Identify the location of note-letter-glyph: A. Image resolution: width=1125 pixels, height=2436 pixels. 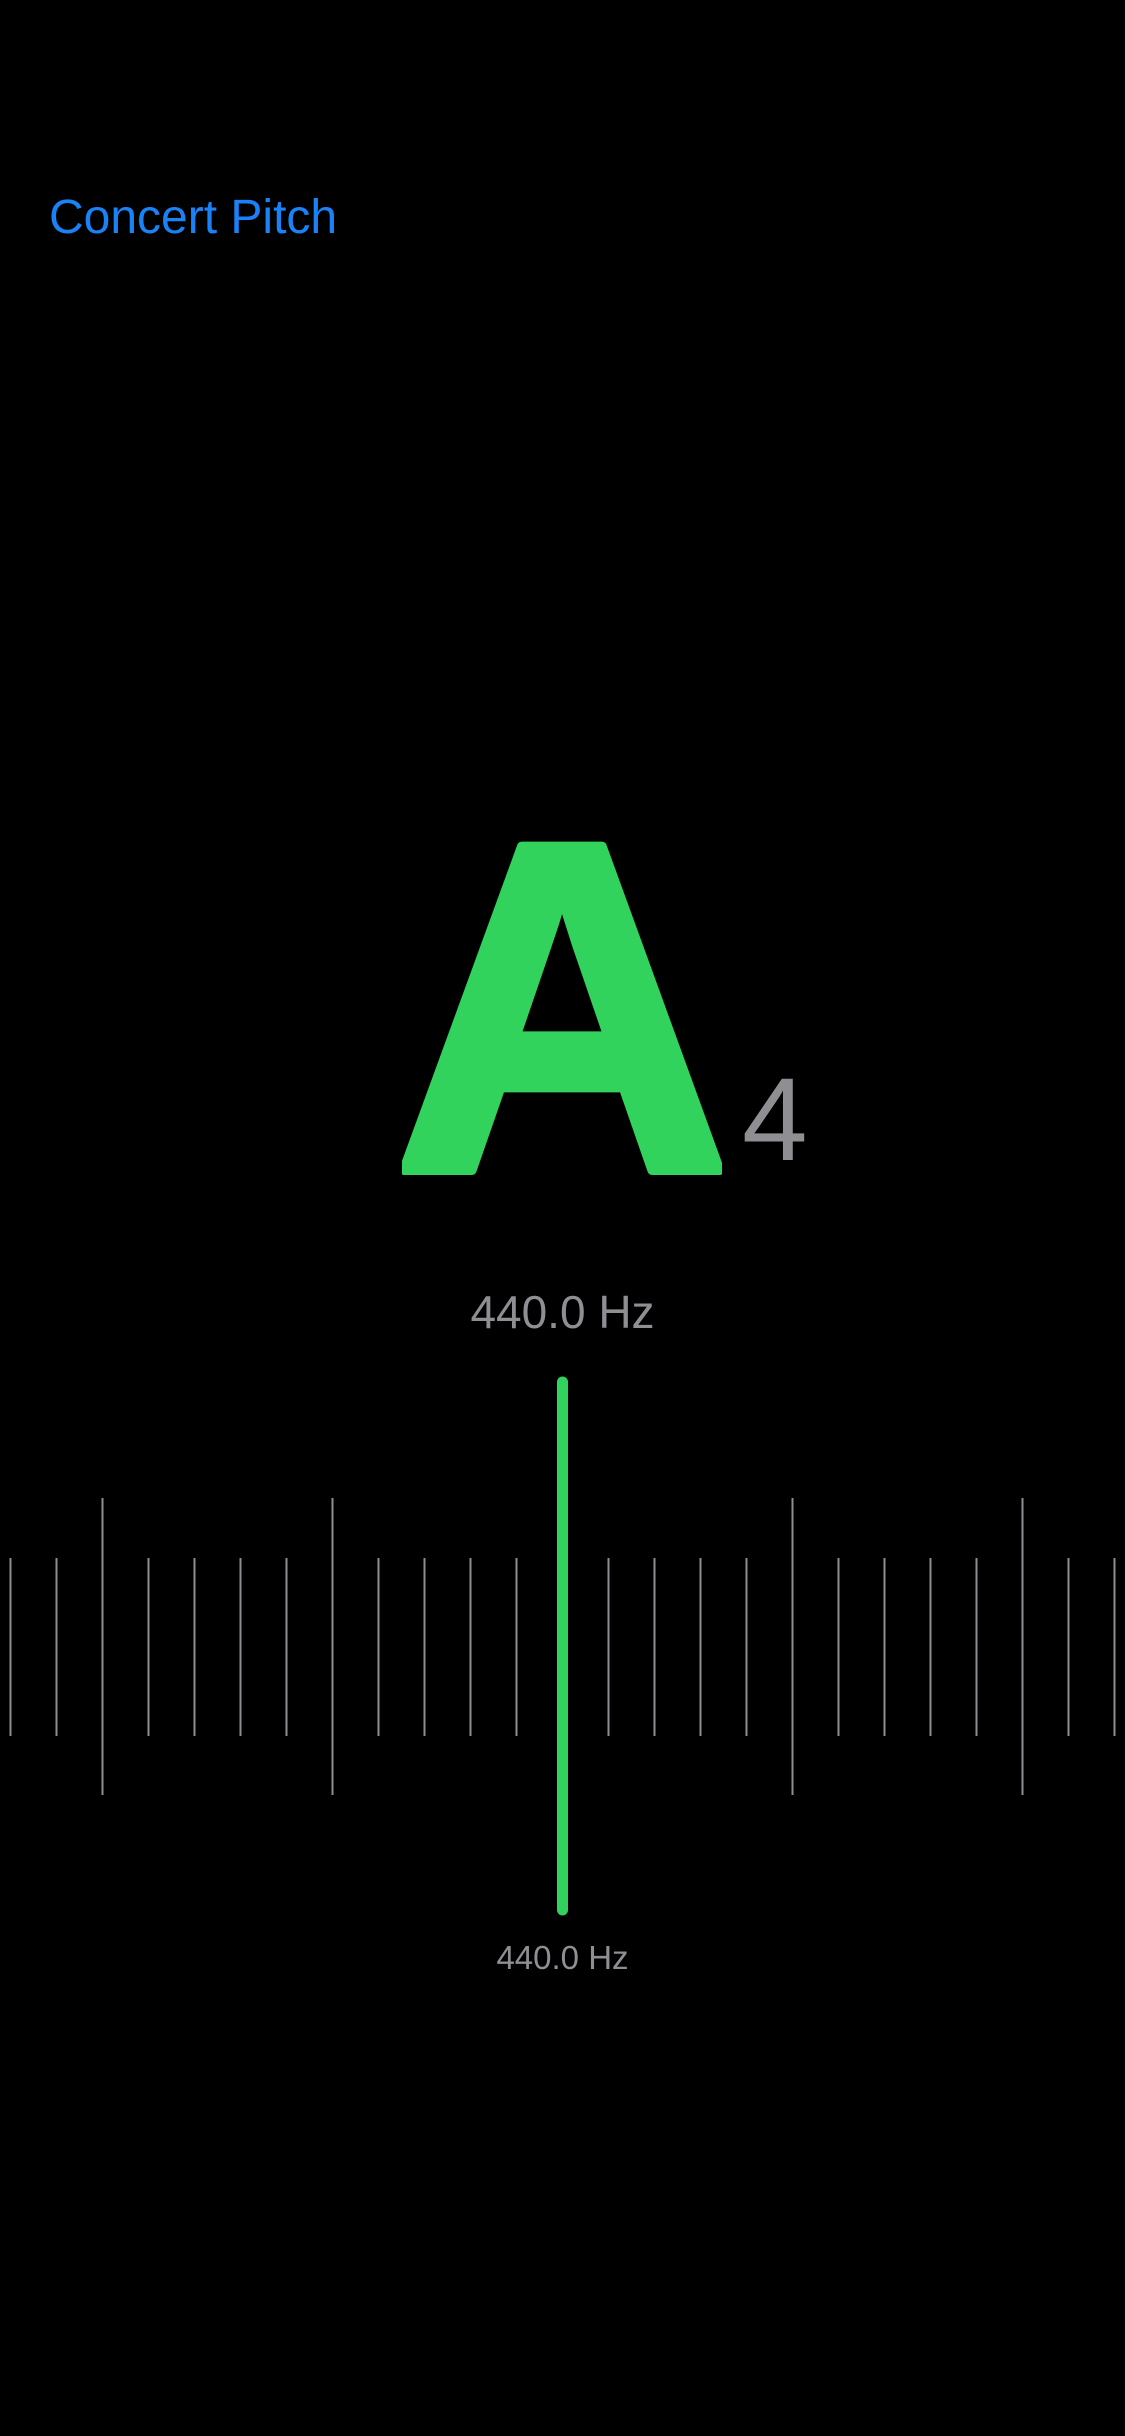
(562, 990).